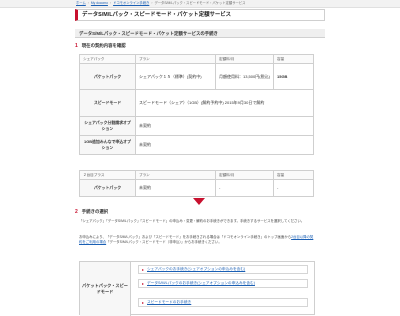  I want to click on plan-cell: シェアパック１５（標準）(契約中), so click(175, 76).